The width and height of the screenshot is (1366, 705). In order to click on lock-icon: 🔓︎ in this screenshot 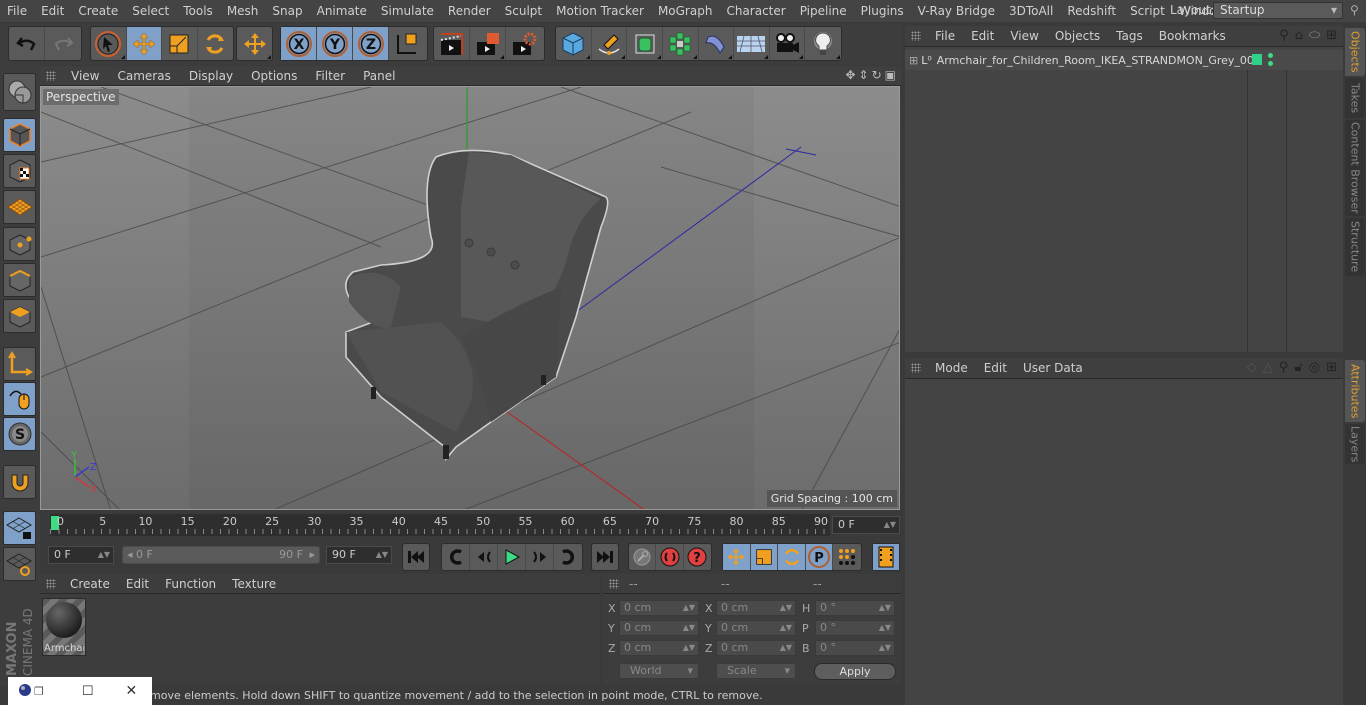, I will do `click(1298, 367)`.